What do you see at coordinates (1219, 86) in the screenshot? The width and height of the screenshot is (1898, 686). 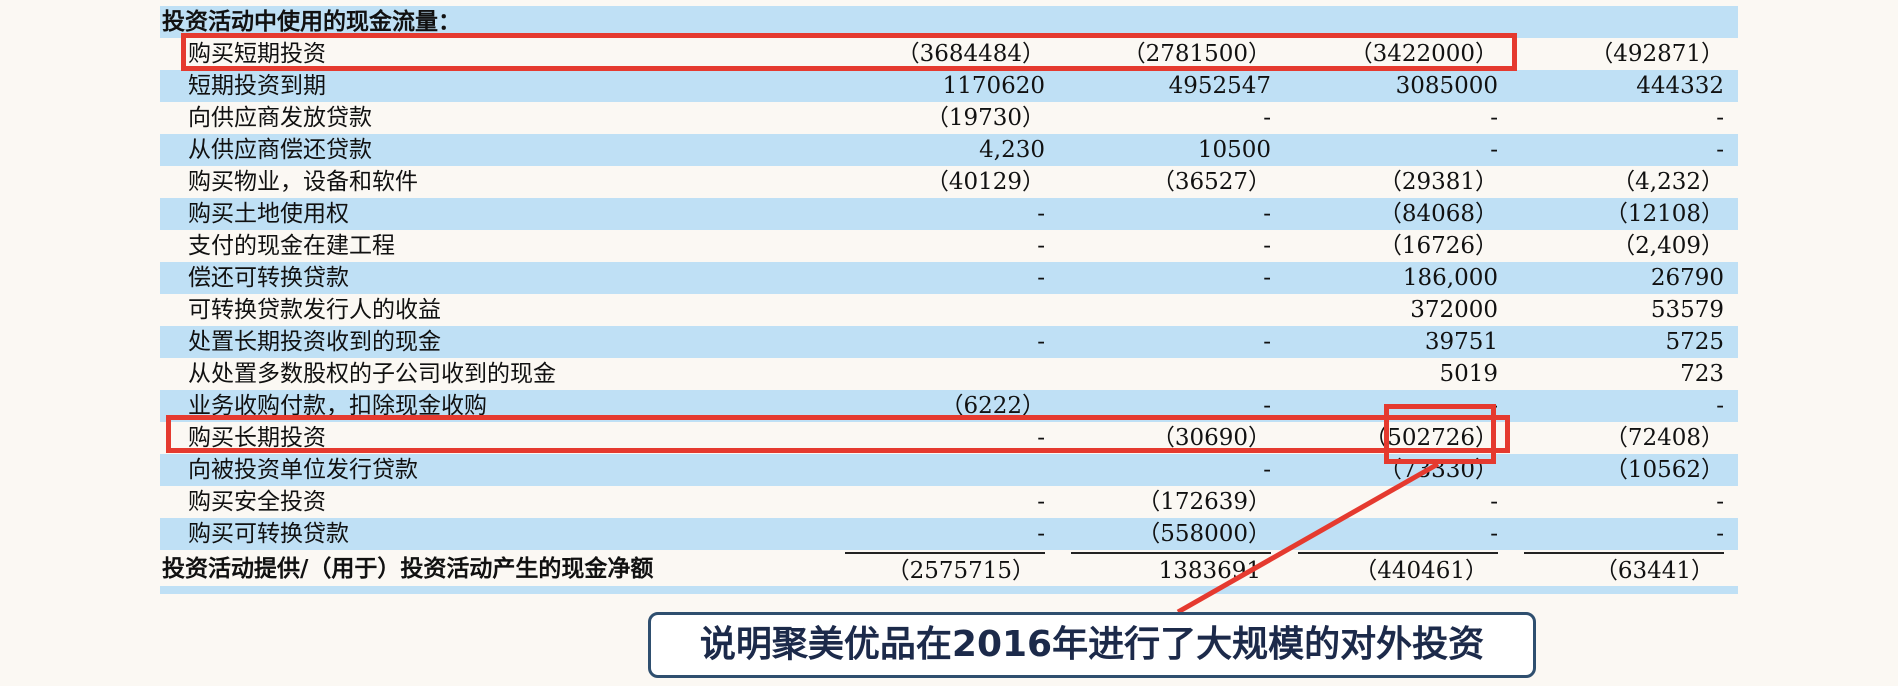 I see `cell-value: 4952547` at bounding box center [1219, 86].